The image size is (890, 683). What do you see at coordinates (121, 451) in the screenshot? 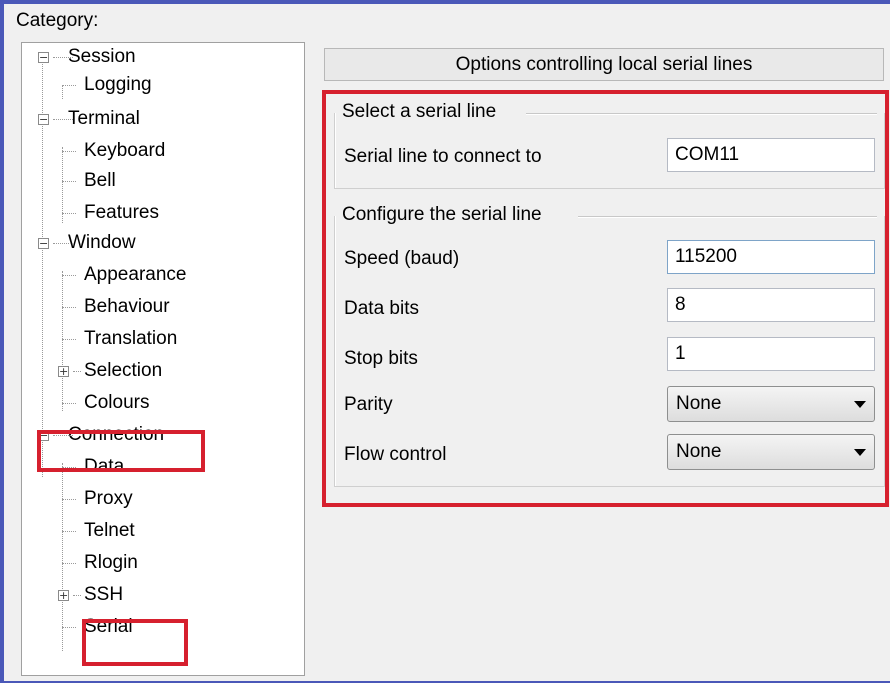
I see `connection-highlight-box` at bounding box center [121, 451].